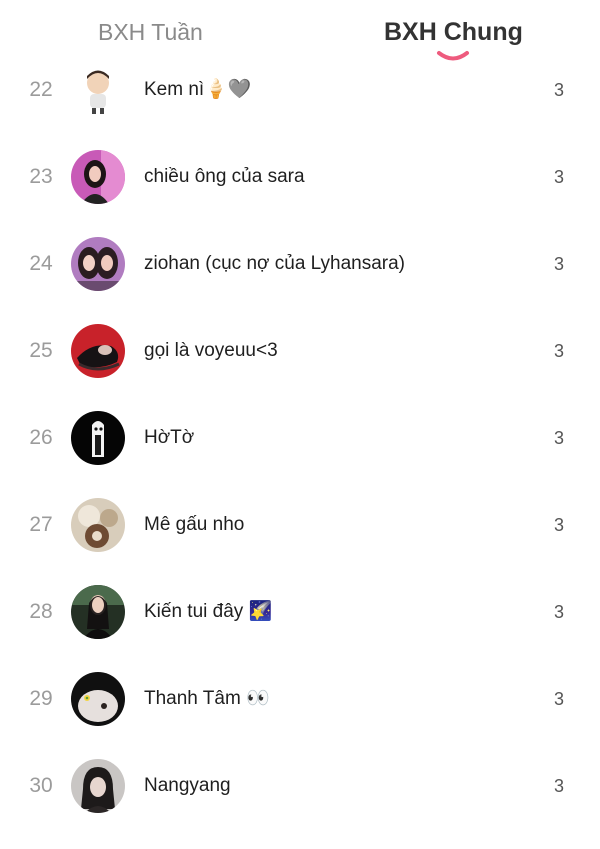  I want to click on list-item: 28 Kiến tui đây 🌠 3, so click(300, 612).